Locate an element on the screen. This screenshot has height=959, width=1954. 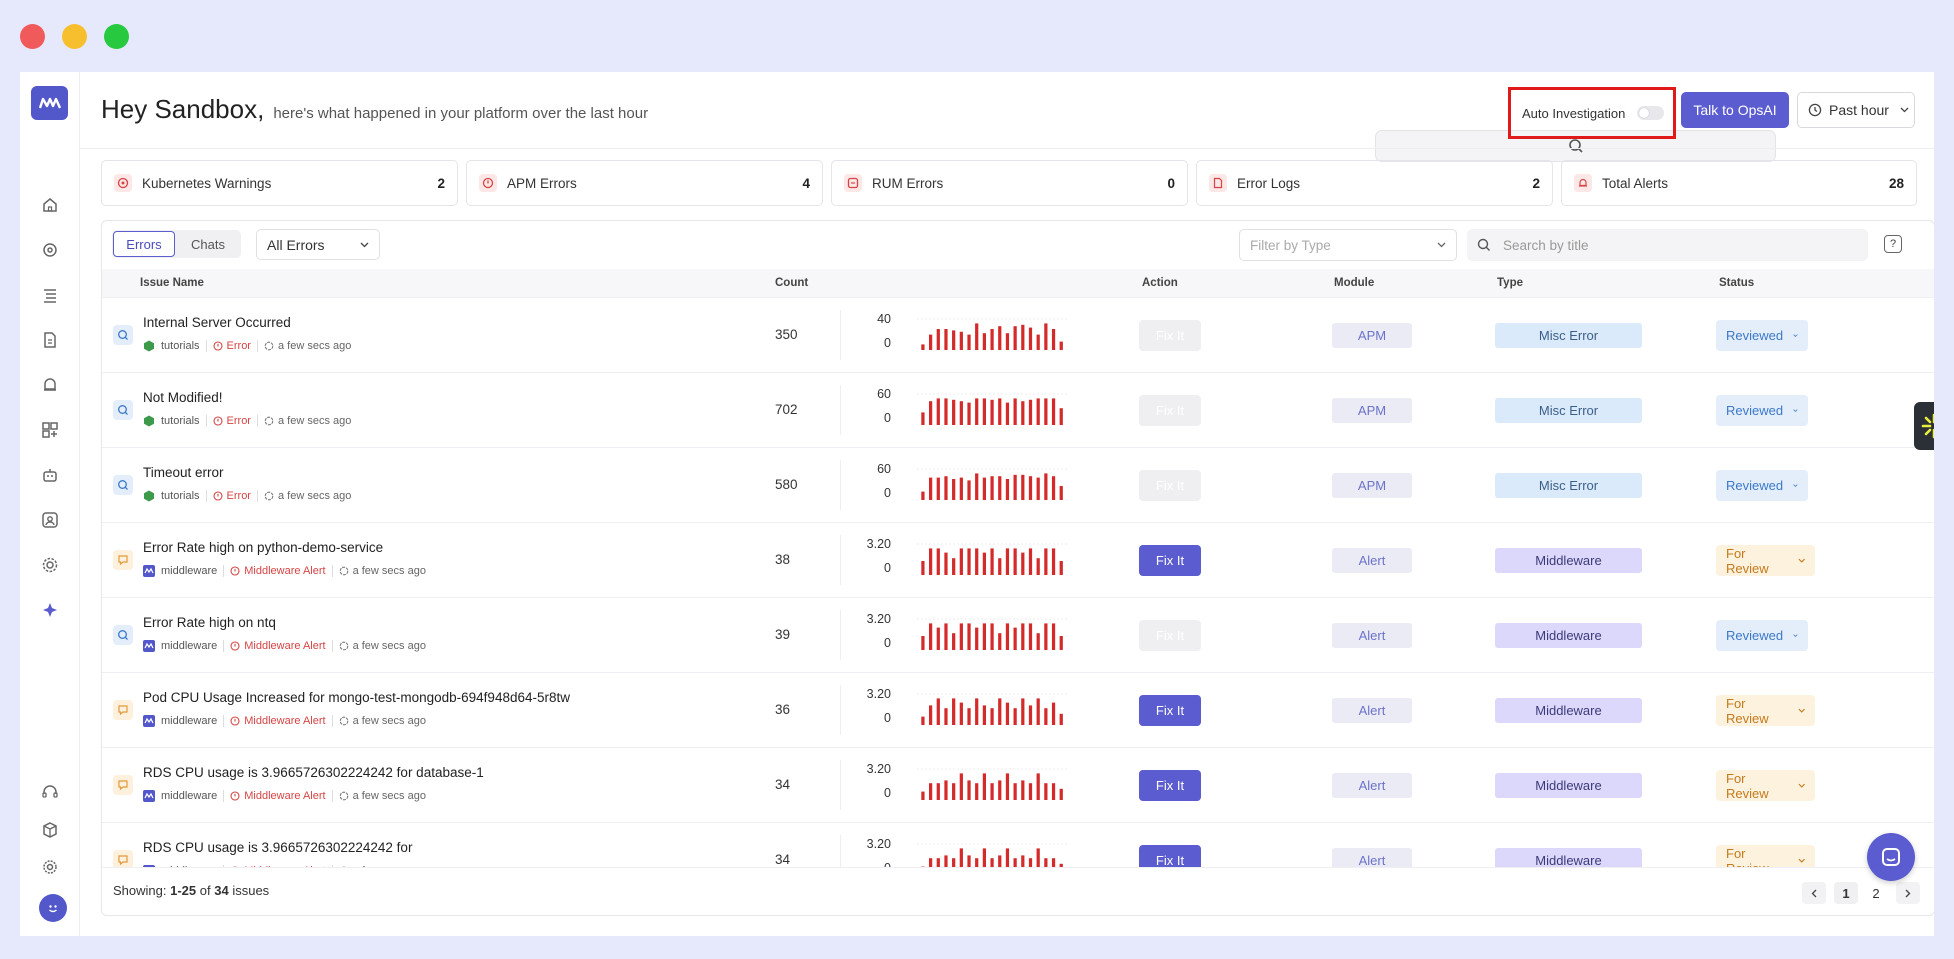
user-monitoring-icon is located at coordinates (50, 520).